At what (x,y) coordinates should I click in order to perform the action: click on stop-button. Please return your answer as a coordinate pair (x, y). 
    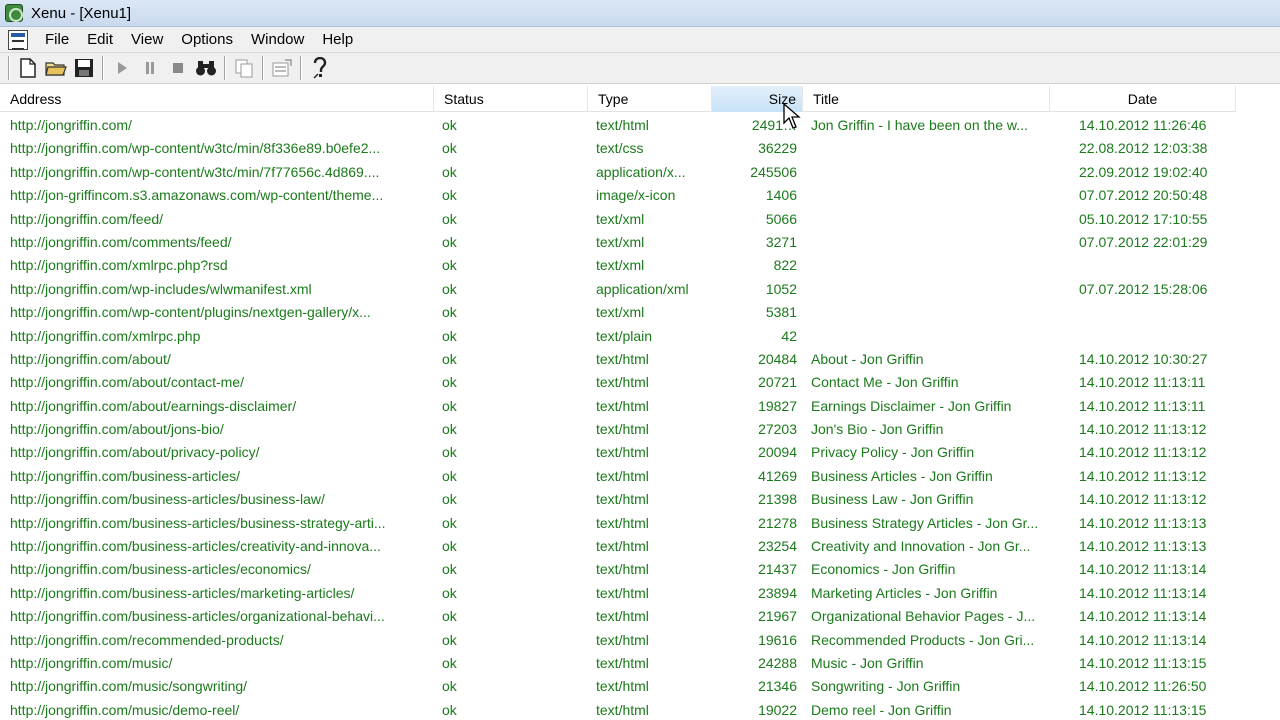
    Looking at the image, I should click on (178, 68).